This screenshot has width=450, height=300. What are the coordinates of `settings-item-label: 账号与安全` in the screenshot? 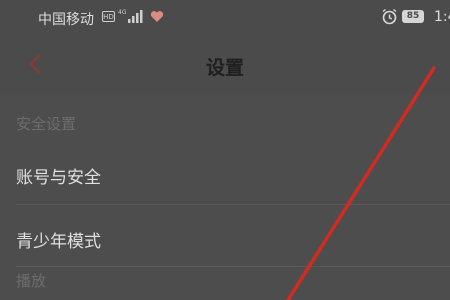 It's located at (58, 178).